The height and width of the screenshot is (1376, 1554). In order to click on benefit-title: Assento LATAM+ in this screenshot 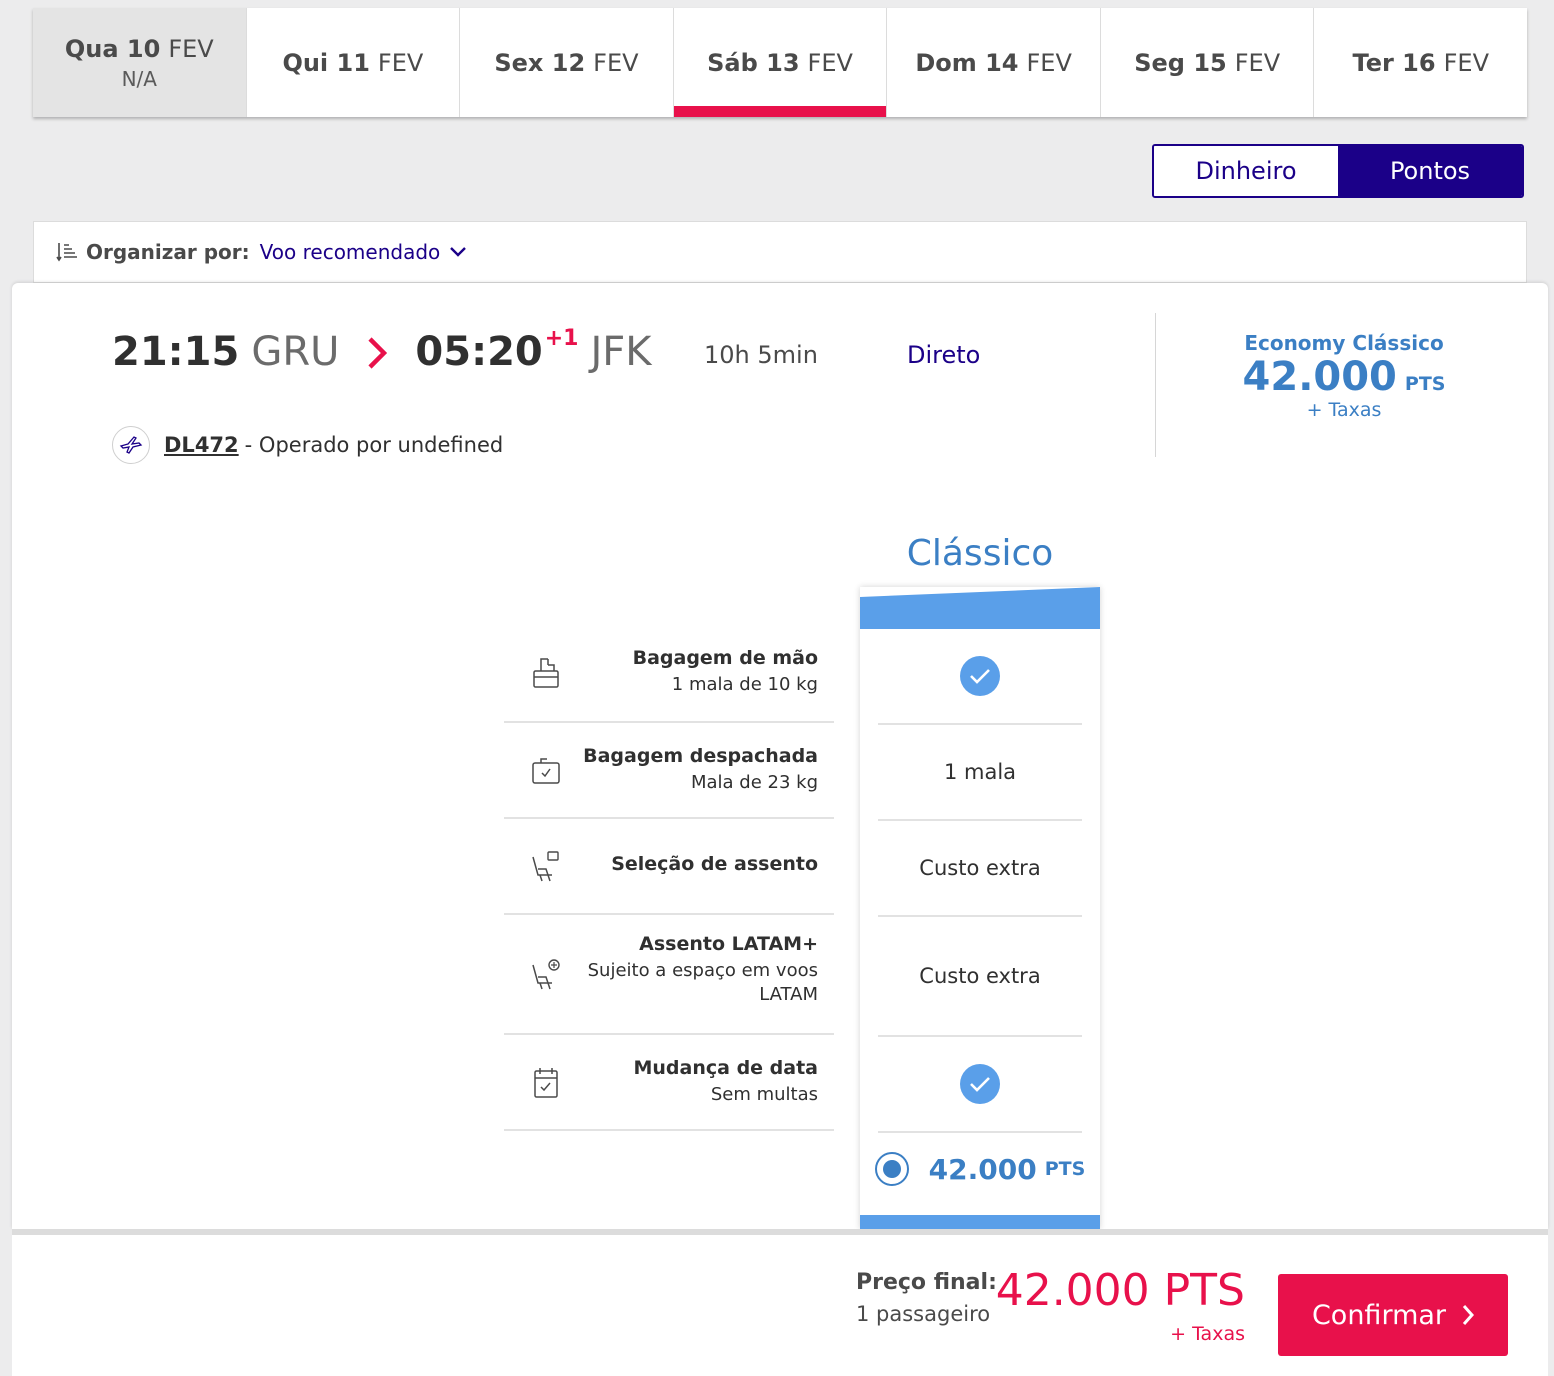, I will do `click(728, 944)`.